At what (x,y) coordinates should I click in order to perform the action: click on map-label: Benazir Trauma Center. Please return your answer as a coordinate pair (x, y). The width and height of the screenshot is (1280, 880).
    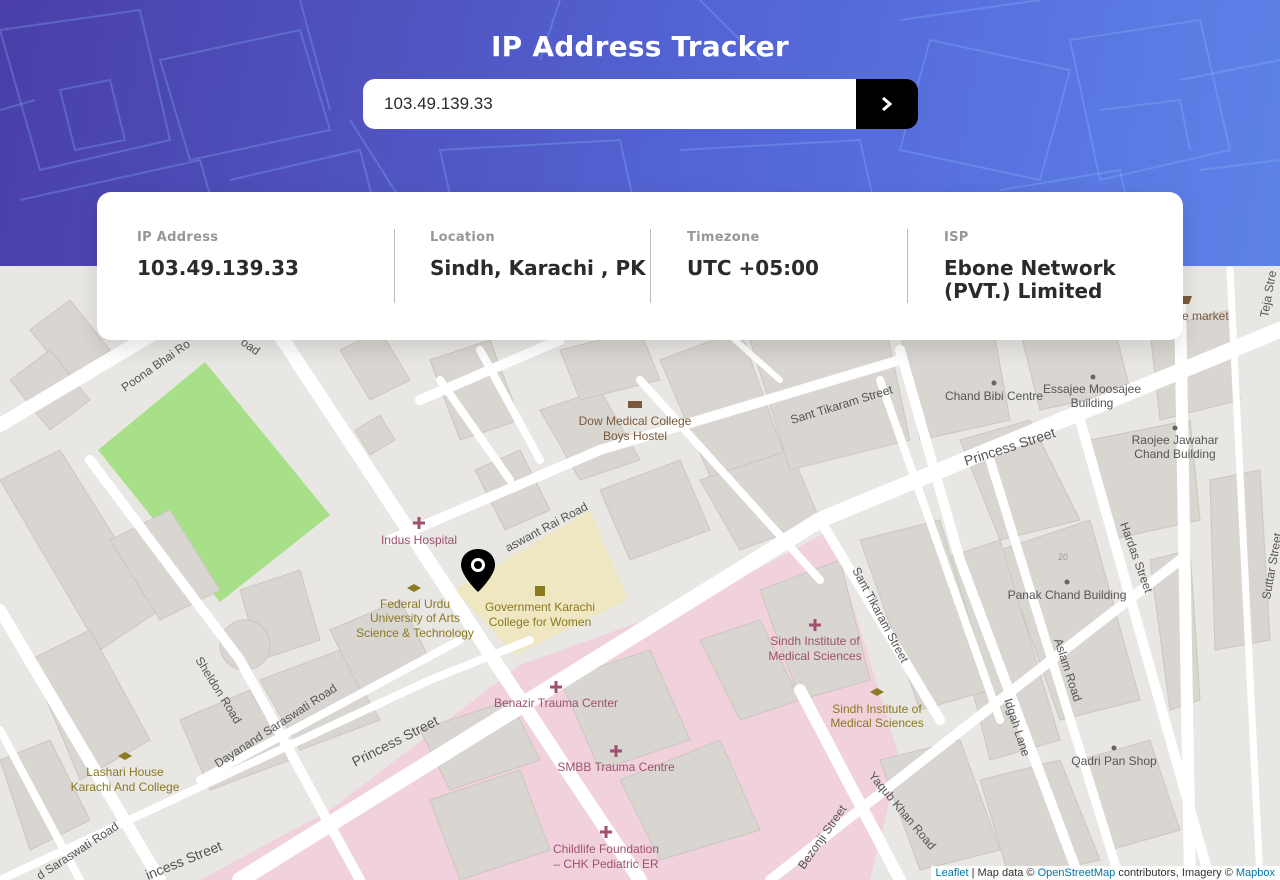
    Looking at the image, I should click on (556, 703).